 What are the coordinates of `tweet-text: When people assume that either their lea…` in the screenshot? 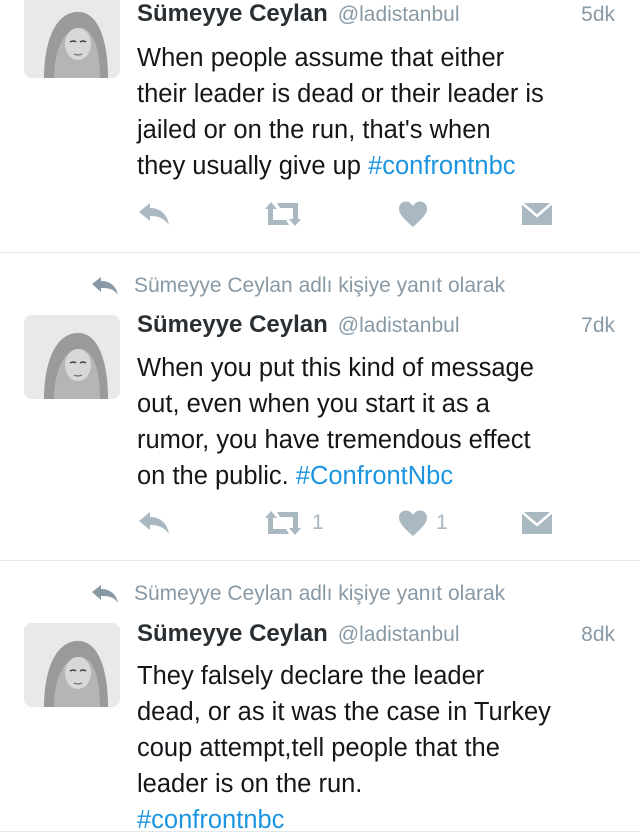 It's located at (382, 112).